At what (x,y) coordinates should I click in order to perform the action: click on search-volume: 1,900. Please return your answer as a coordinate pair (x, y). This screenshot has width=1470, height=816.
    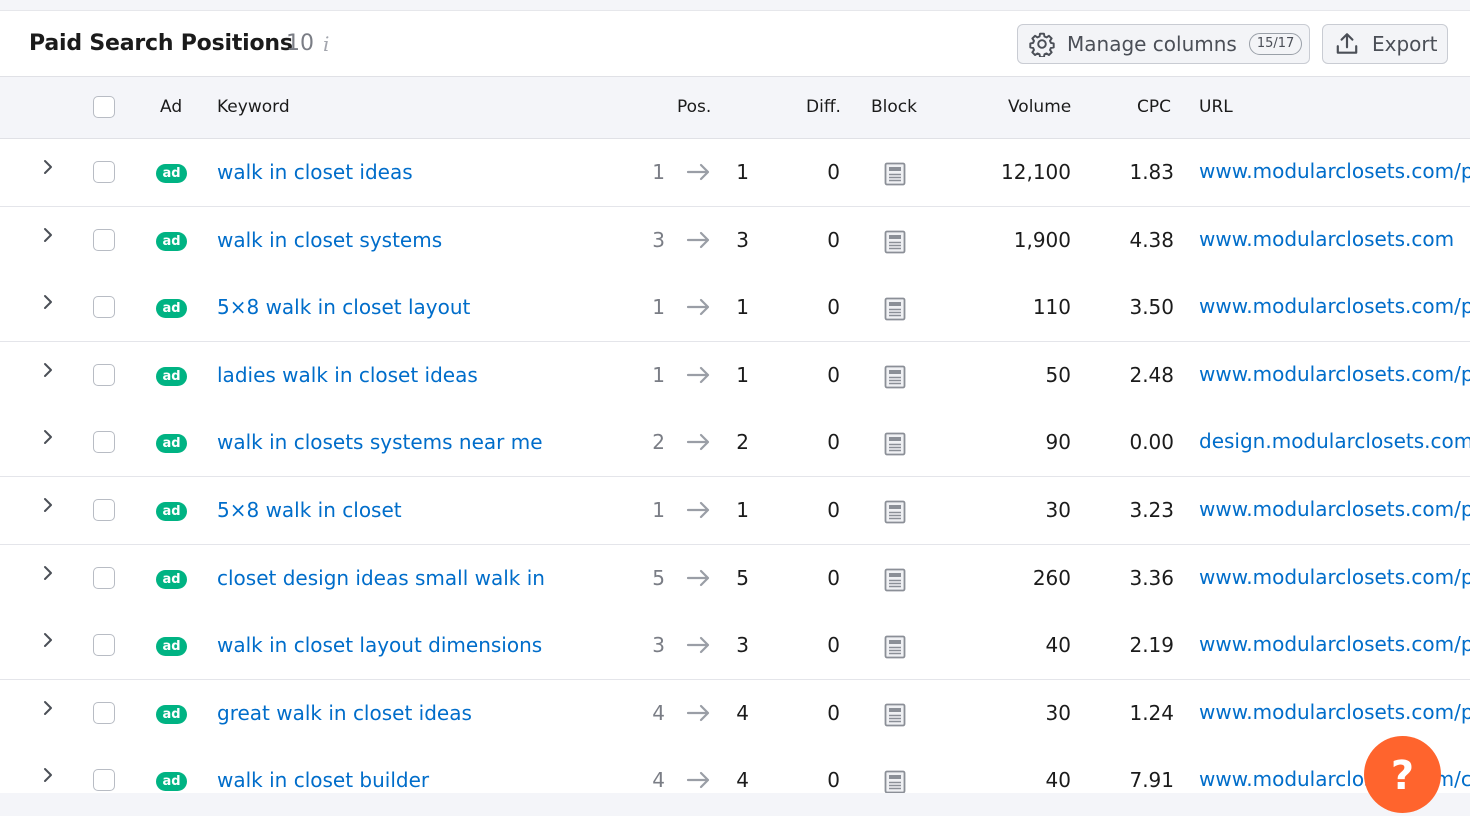
    Looking at the image, I should click on (1042, 240).